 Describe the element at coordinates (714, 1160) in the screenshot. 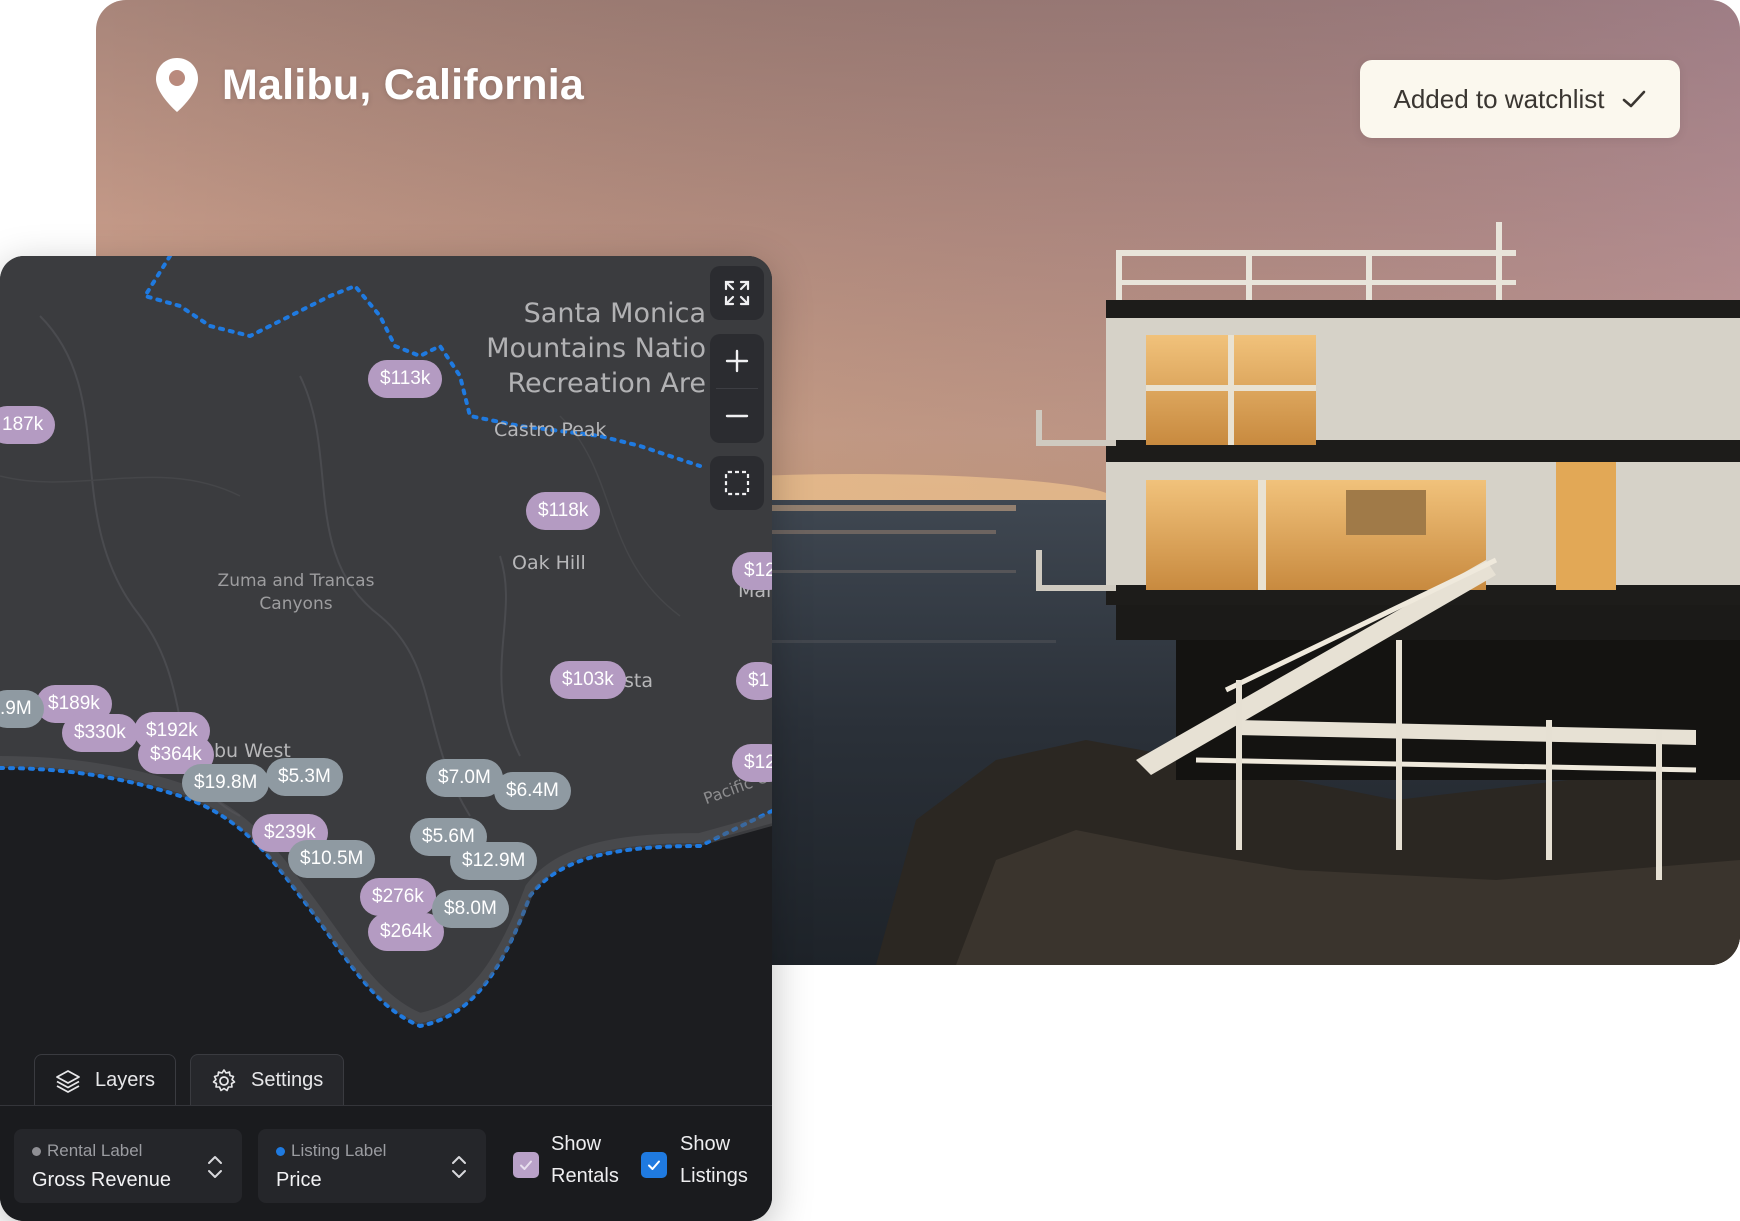

I see `show-listings-label: Show Listings` at that location.